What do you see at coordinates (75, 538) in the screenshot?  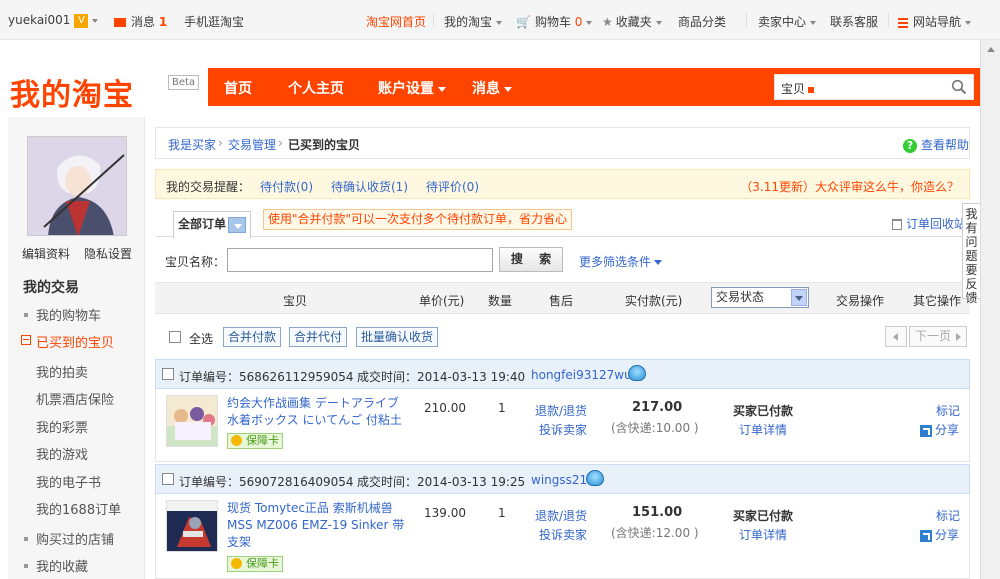 I see `sidebar-item-shops: 购买过的店铺` at bounding box center [75, 538].